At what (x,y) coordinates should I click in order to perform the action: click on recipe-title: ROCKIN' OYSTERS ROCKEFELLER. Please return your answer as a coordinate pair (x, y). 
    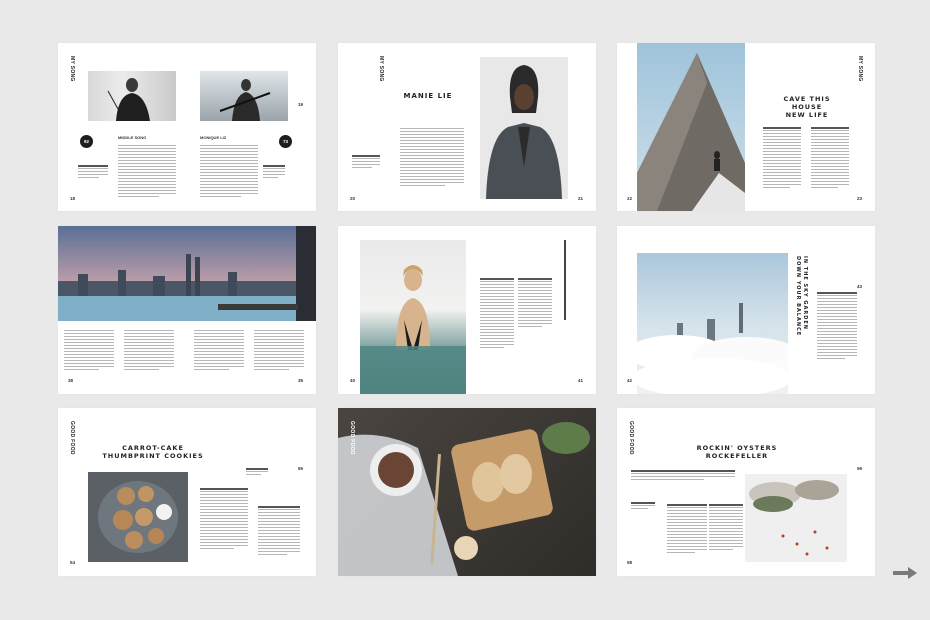
    Looking at the image, I should click on (737, 452).